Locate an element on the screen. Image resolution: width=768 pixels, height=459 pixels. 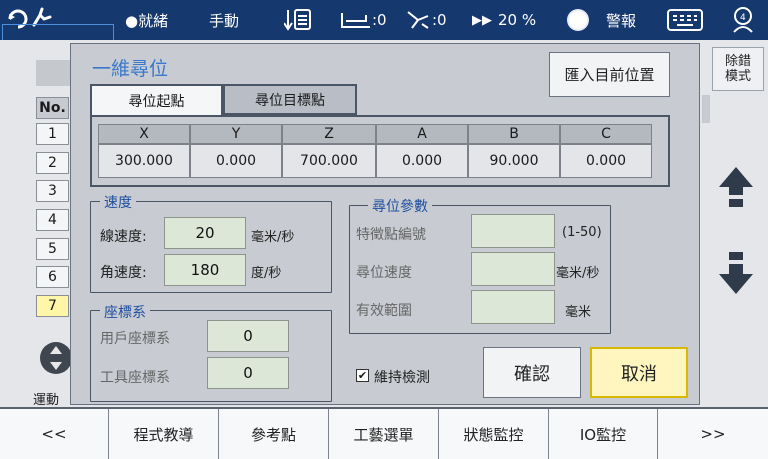
coord-header-y: Y is located at coordinates (236, 134).